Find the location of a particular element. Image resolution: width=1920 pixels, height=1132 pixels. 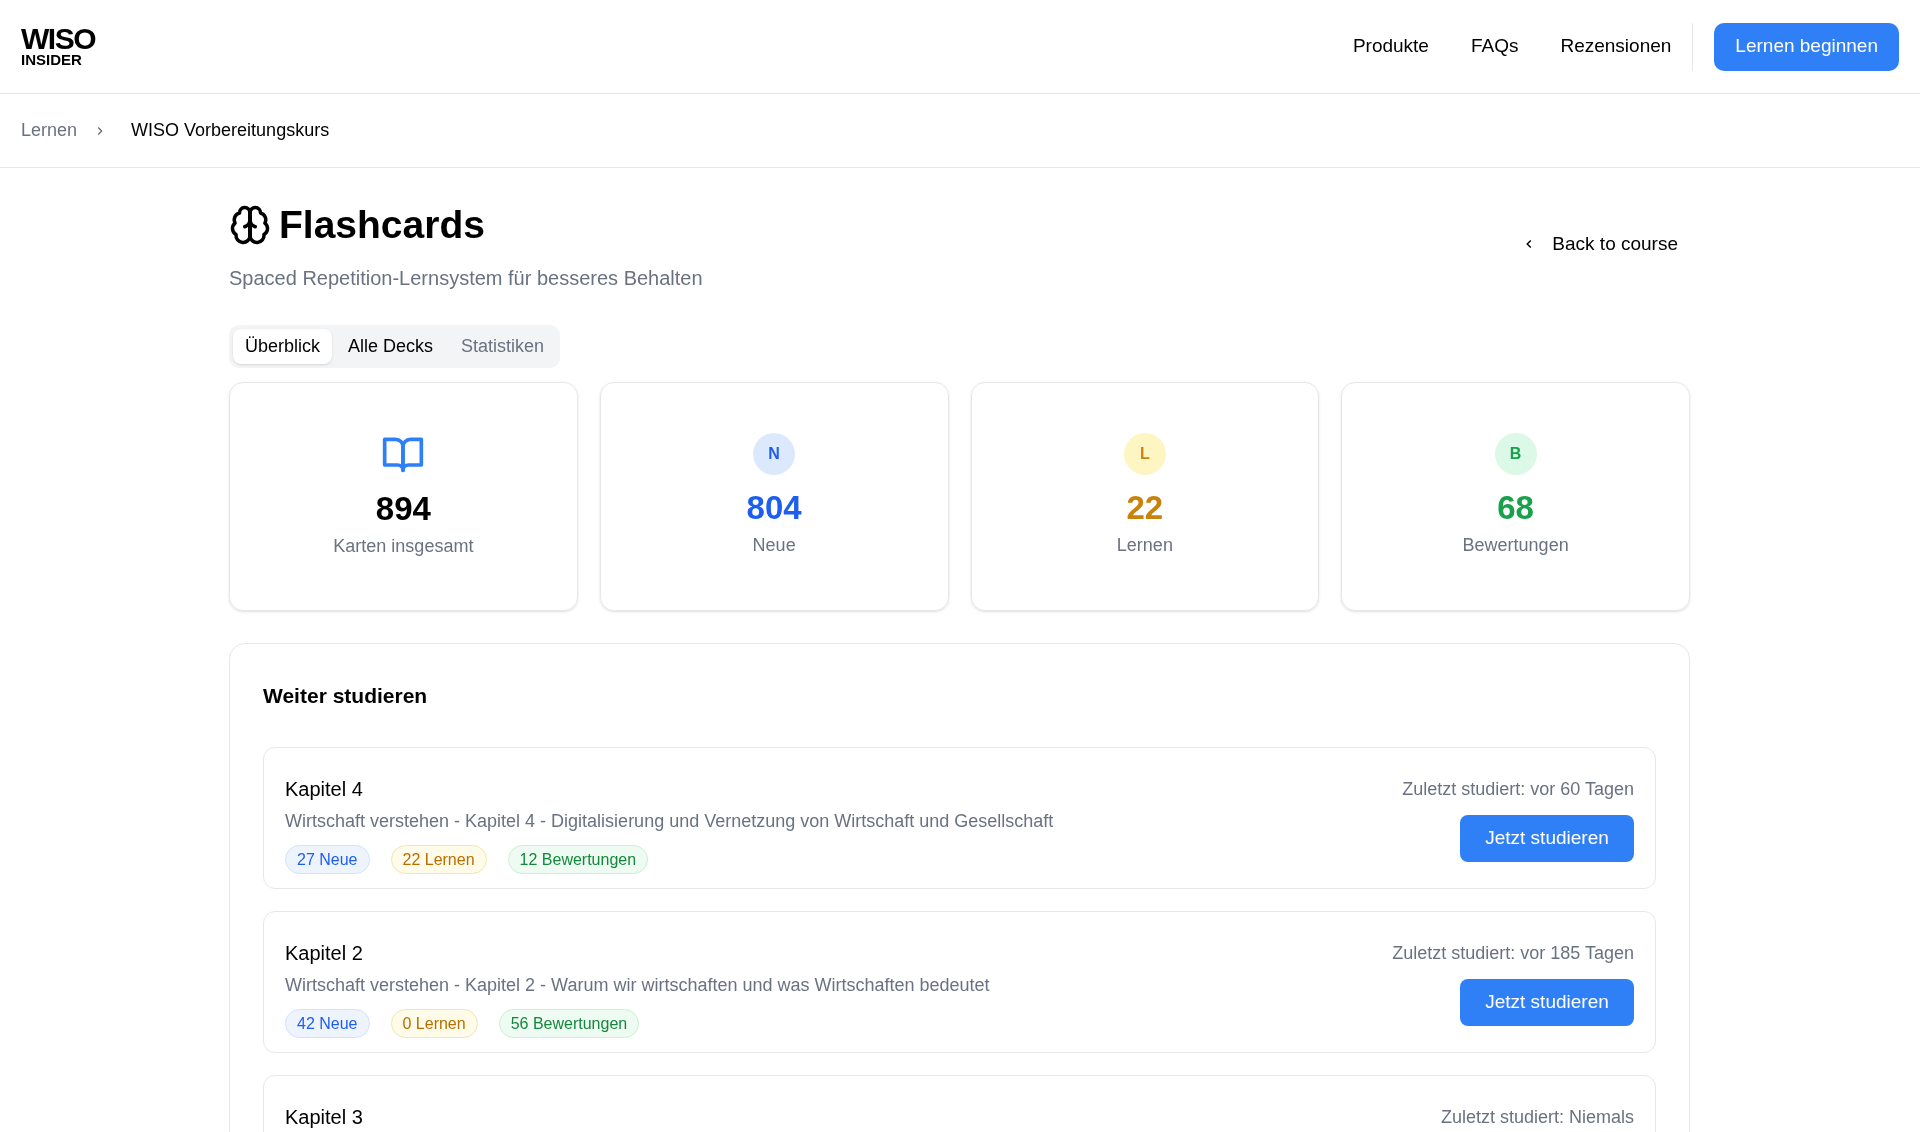

last-studied: Zuletzt studiert: Niemals is located at coordinates (1537, 1117).